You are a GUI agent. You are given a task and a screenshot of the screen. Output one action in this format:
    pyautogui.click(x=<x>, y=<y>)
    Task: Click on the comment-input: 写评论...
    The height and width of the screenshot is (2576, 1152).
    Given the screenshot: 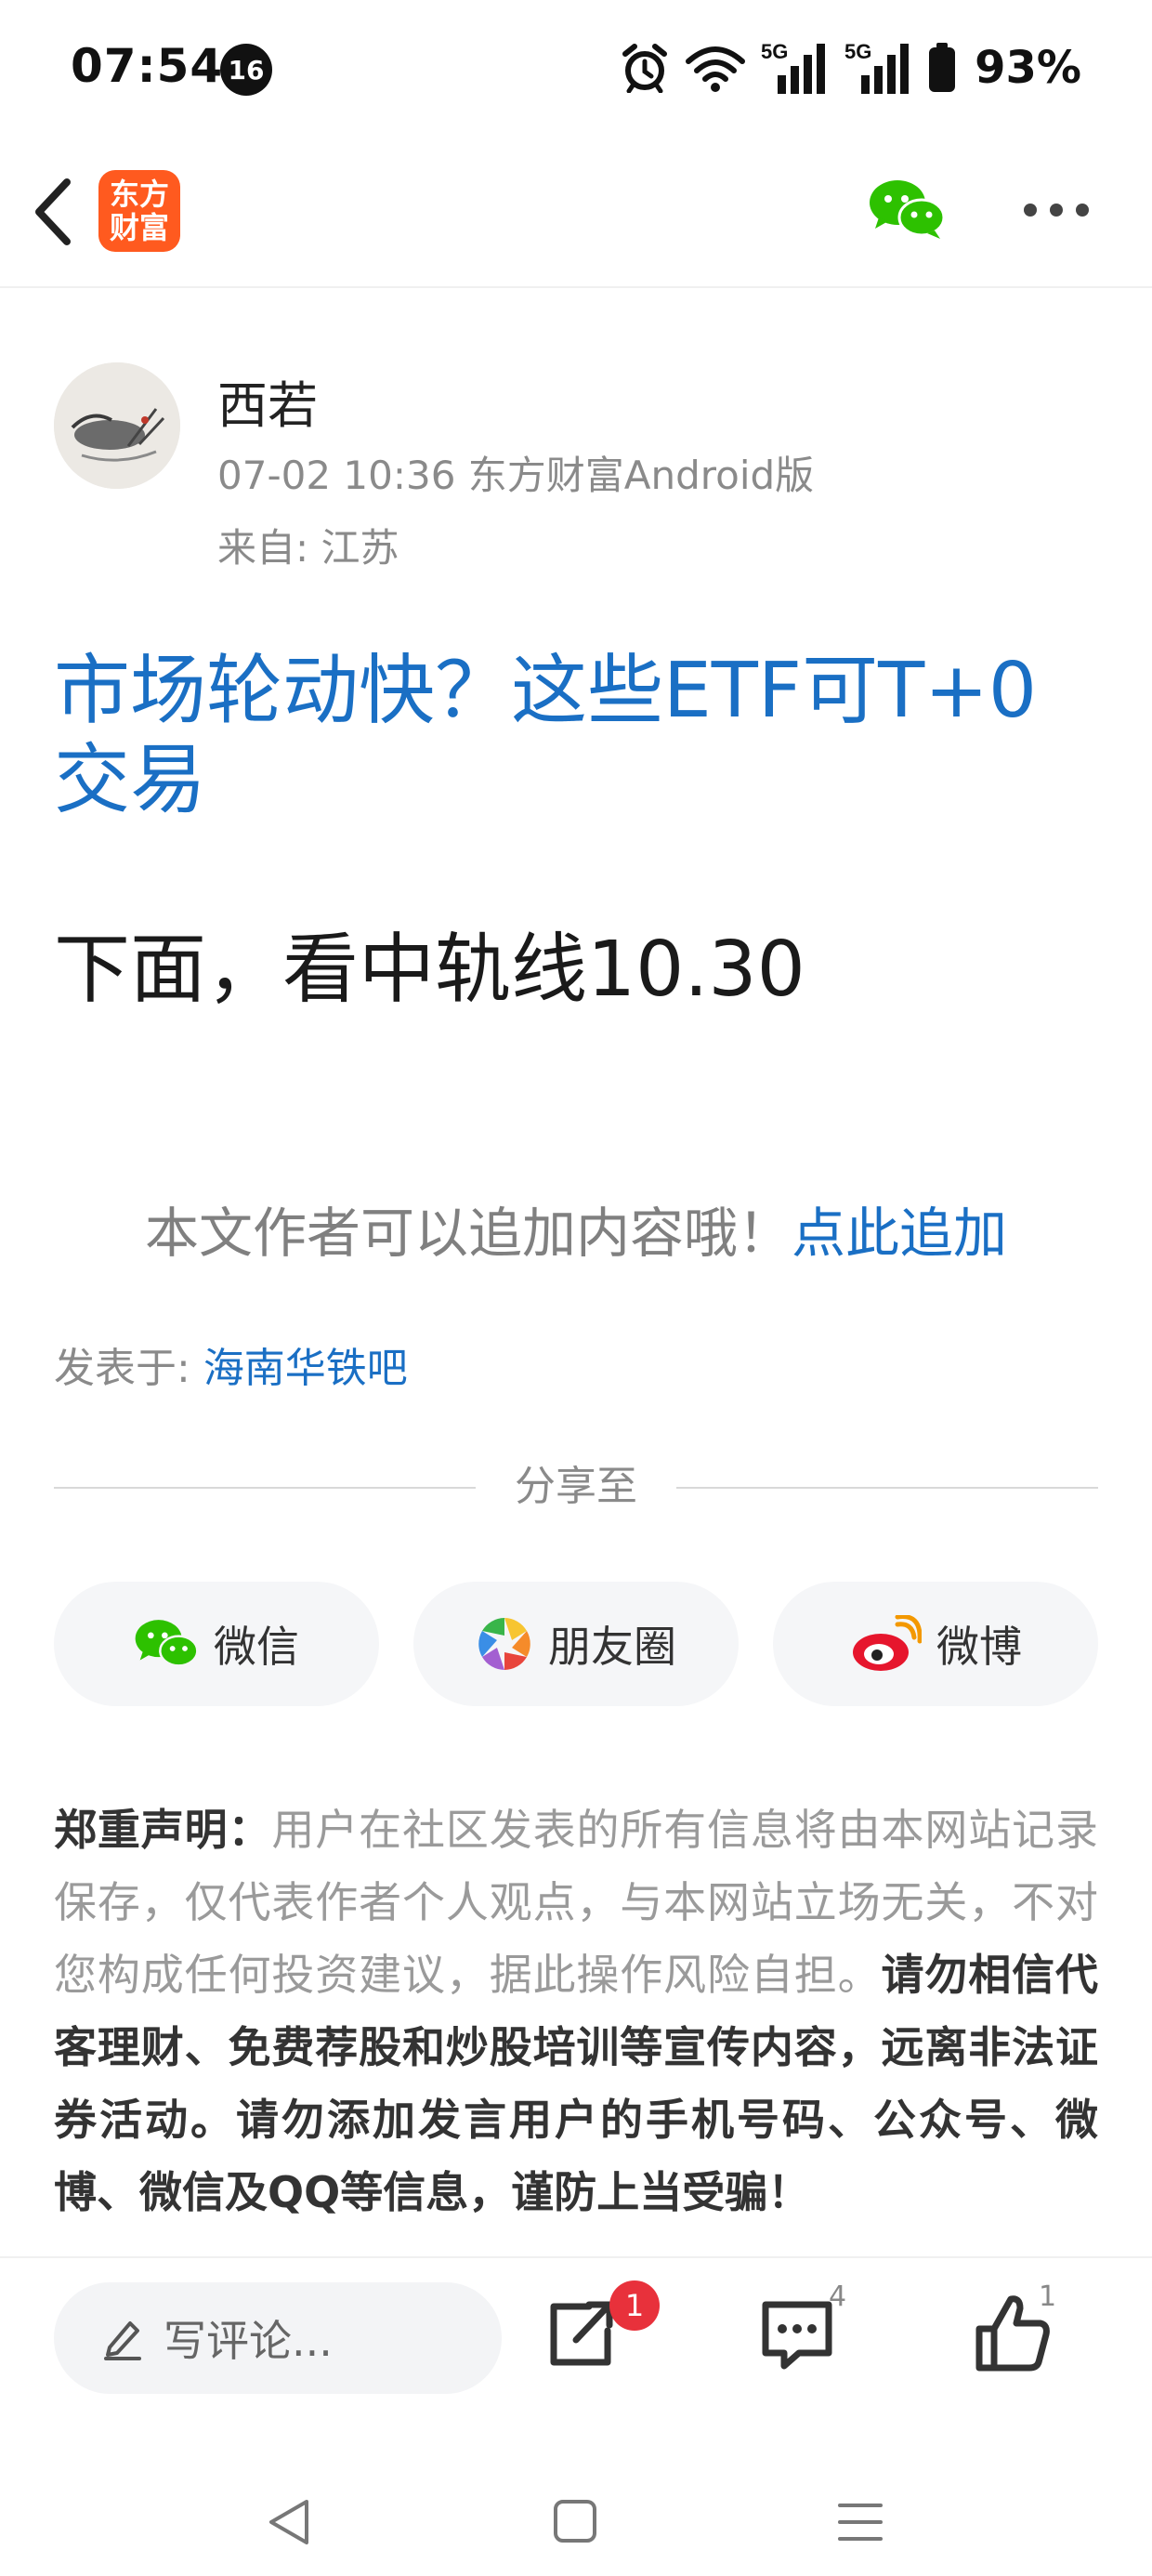 What is the action you would take?
    pyautogui.click(x=278, y=2338)
    